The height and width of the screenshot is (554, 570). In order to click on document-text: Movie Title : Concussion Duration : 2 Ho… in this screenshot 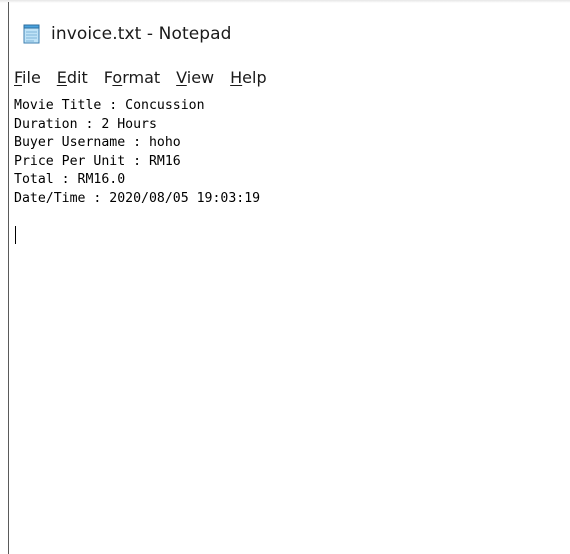, I will do `click(137, 152)`.